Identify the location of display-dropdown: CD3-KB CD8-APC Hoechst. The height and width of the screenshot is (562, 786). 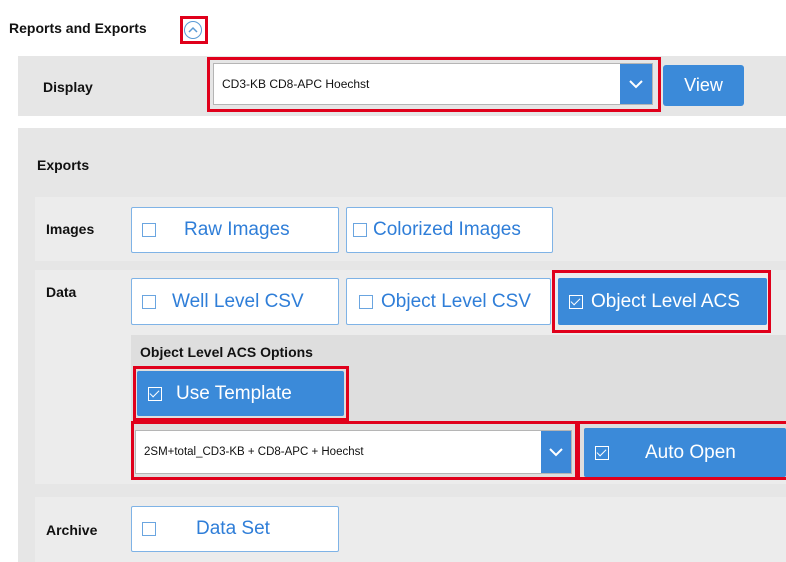
(433, 84).